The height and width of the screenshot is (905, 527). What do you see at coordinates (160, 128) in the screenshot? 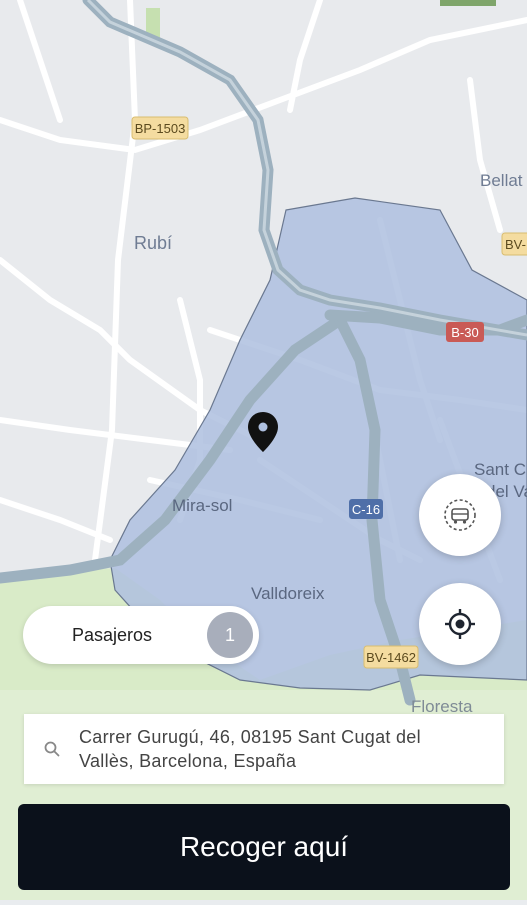
I see `road-badge: BP-1503` at bounding box center [160, 128].